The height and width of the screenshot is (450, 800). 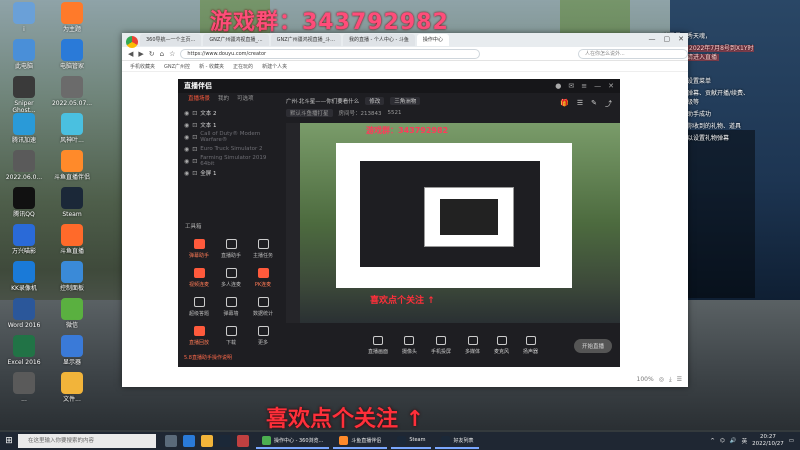 What do you see at coordinates (330, 53) in the screenshot?
I see `address-bar: https://www.douyu.com/creator` at bounding box center [330, 53].